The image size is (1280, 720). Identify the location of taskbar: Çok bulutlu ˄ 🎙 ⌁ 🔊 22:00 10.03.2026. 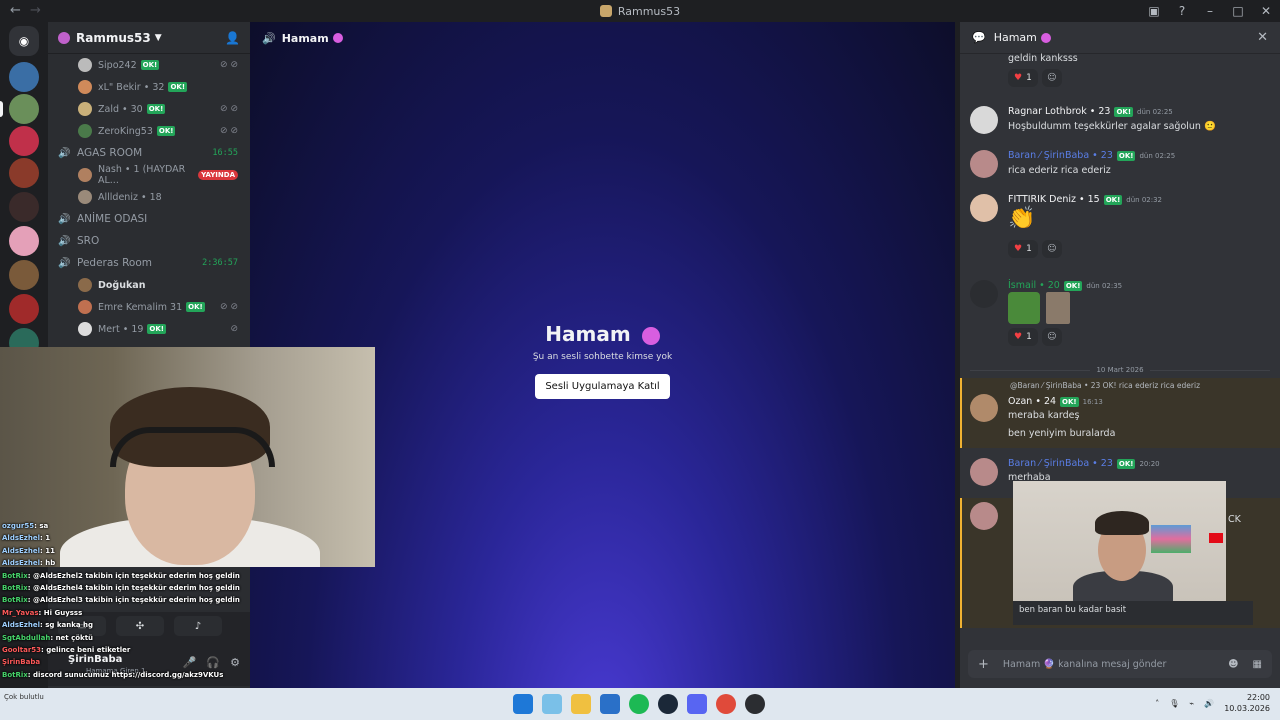
(640, 704).